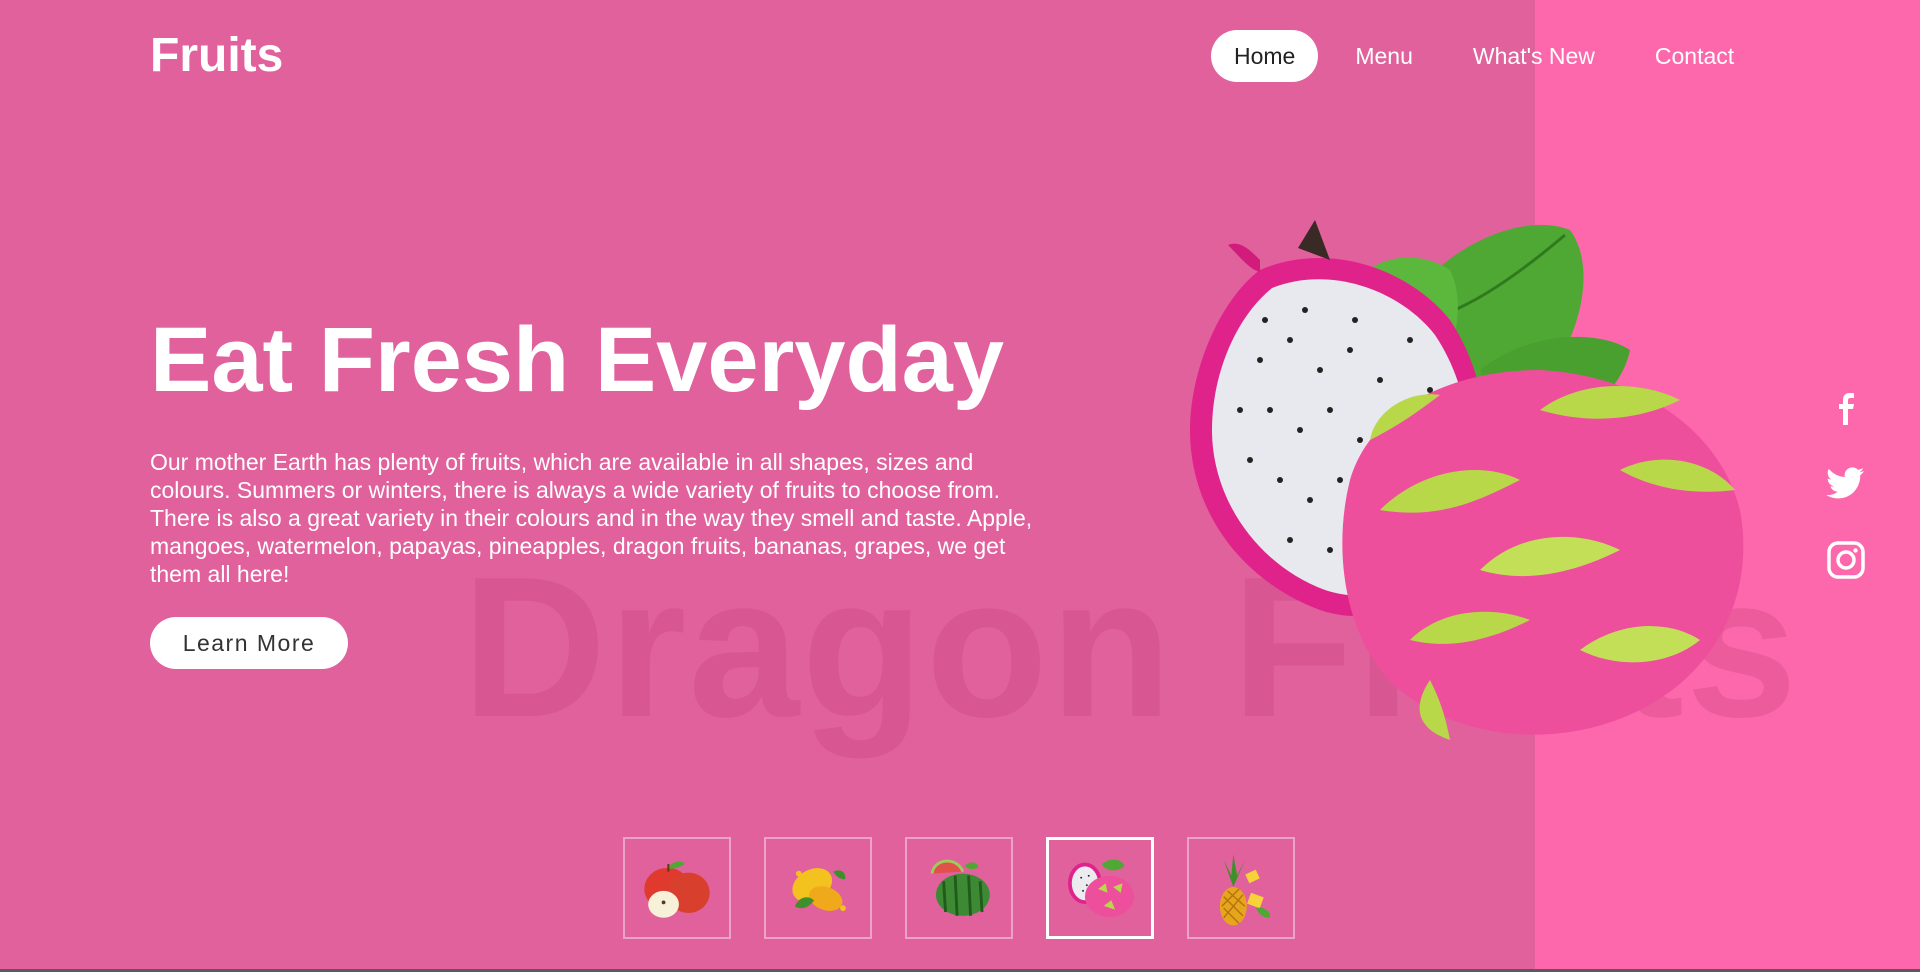  I want to click on hero-headline: Eat Fresh Everyday, so click(577, 360).